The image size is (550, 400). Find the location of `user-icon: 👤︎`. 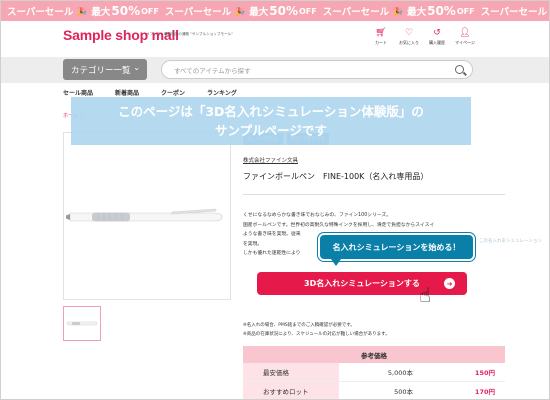

user-icon: 👤︎ is located at coordinates (465, 33).